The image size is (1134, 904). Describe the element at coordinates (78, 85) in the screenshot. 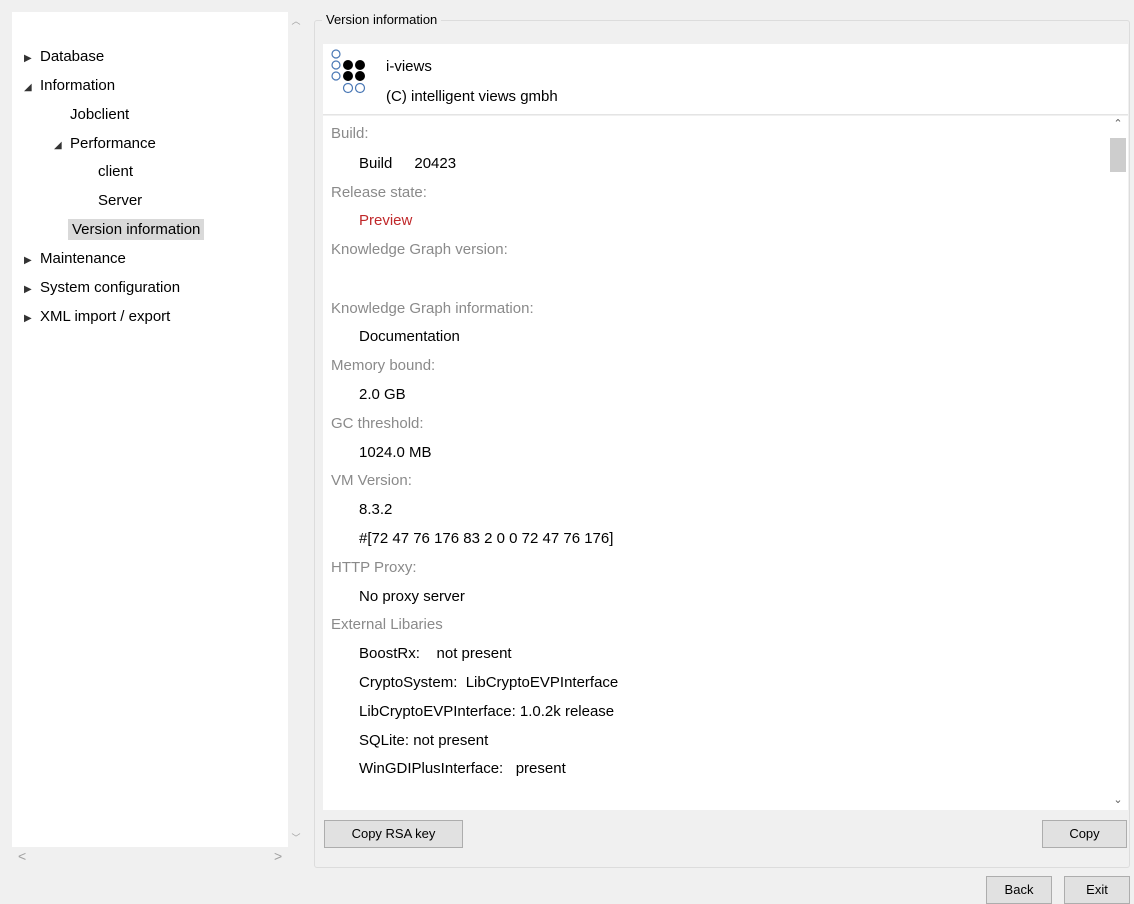

I see `tree-item-label: Information` at that location.